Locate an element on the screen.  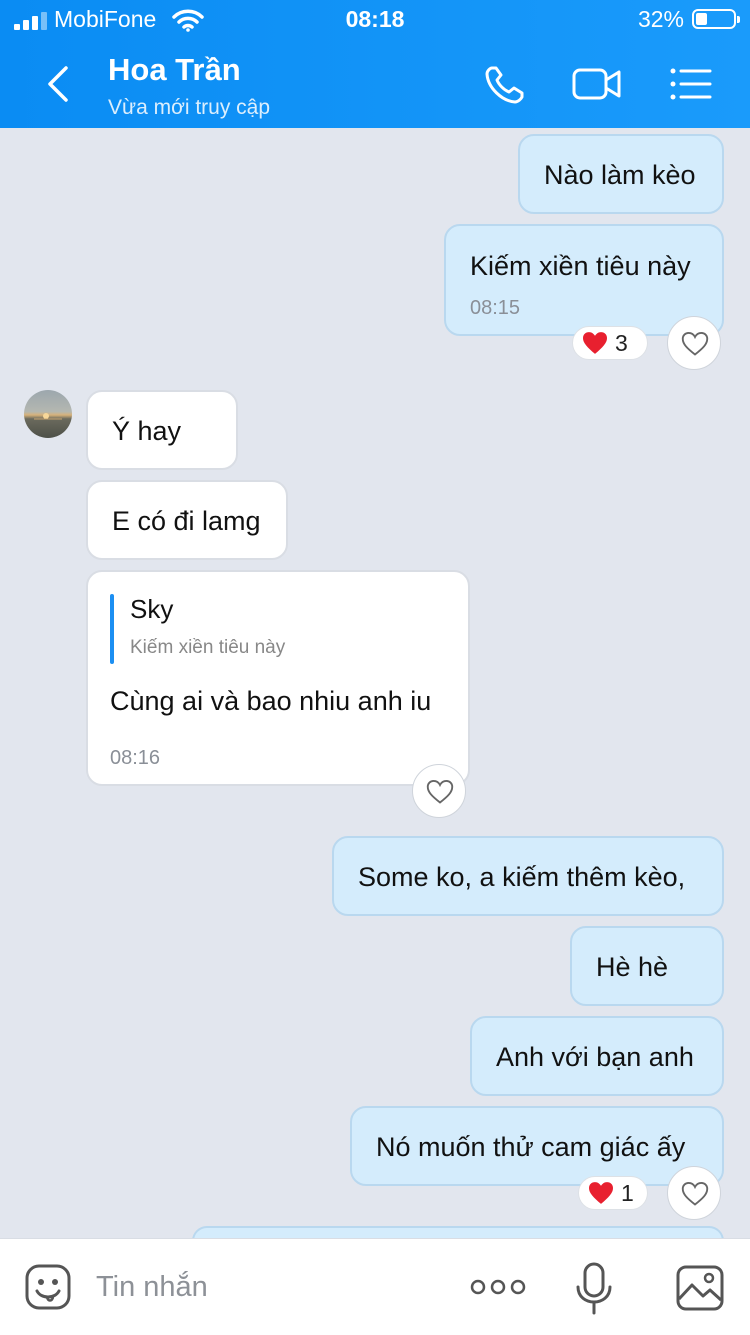
reaction-count: 3 is located at coordinates (610, 343).